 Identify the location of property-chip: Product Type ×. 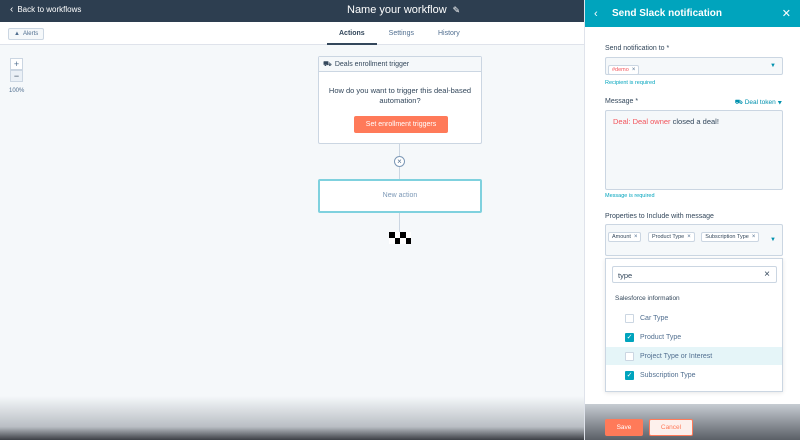
(671, 237).